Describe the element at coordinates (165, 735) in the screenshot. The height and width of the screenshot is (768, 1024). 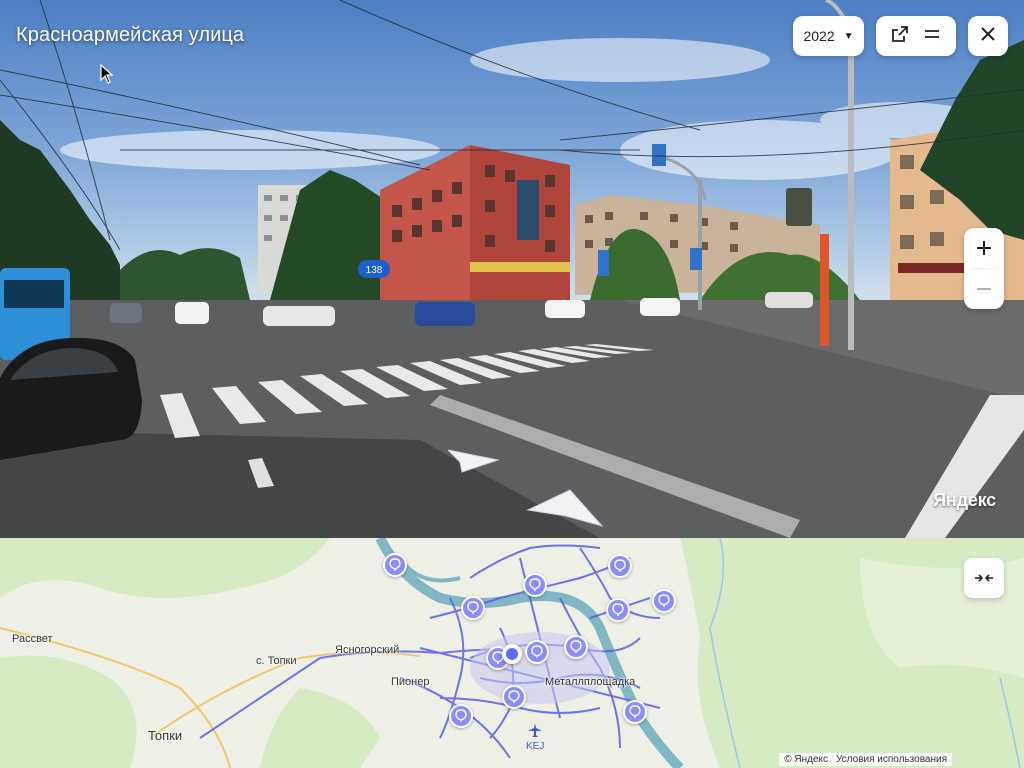
I see `place-topki: Топки` at that location.